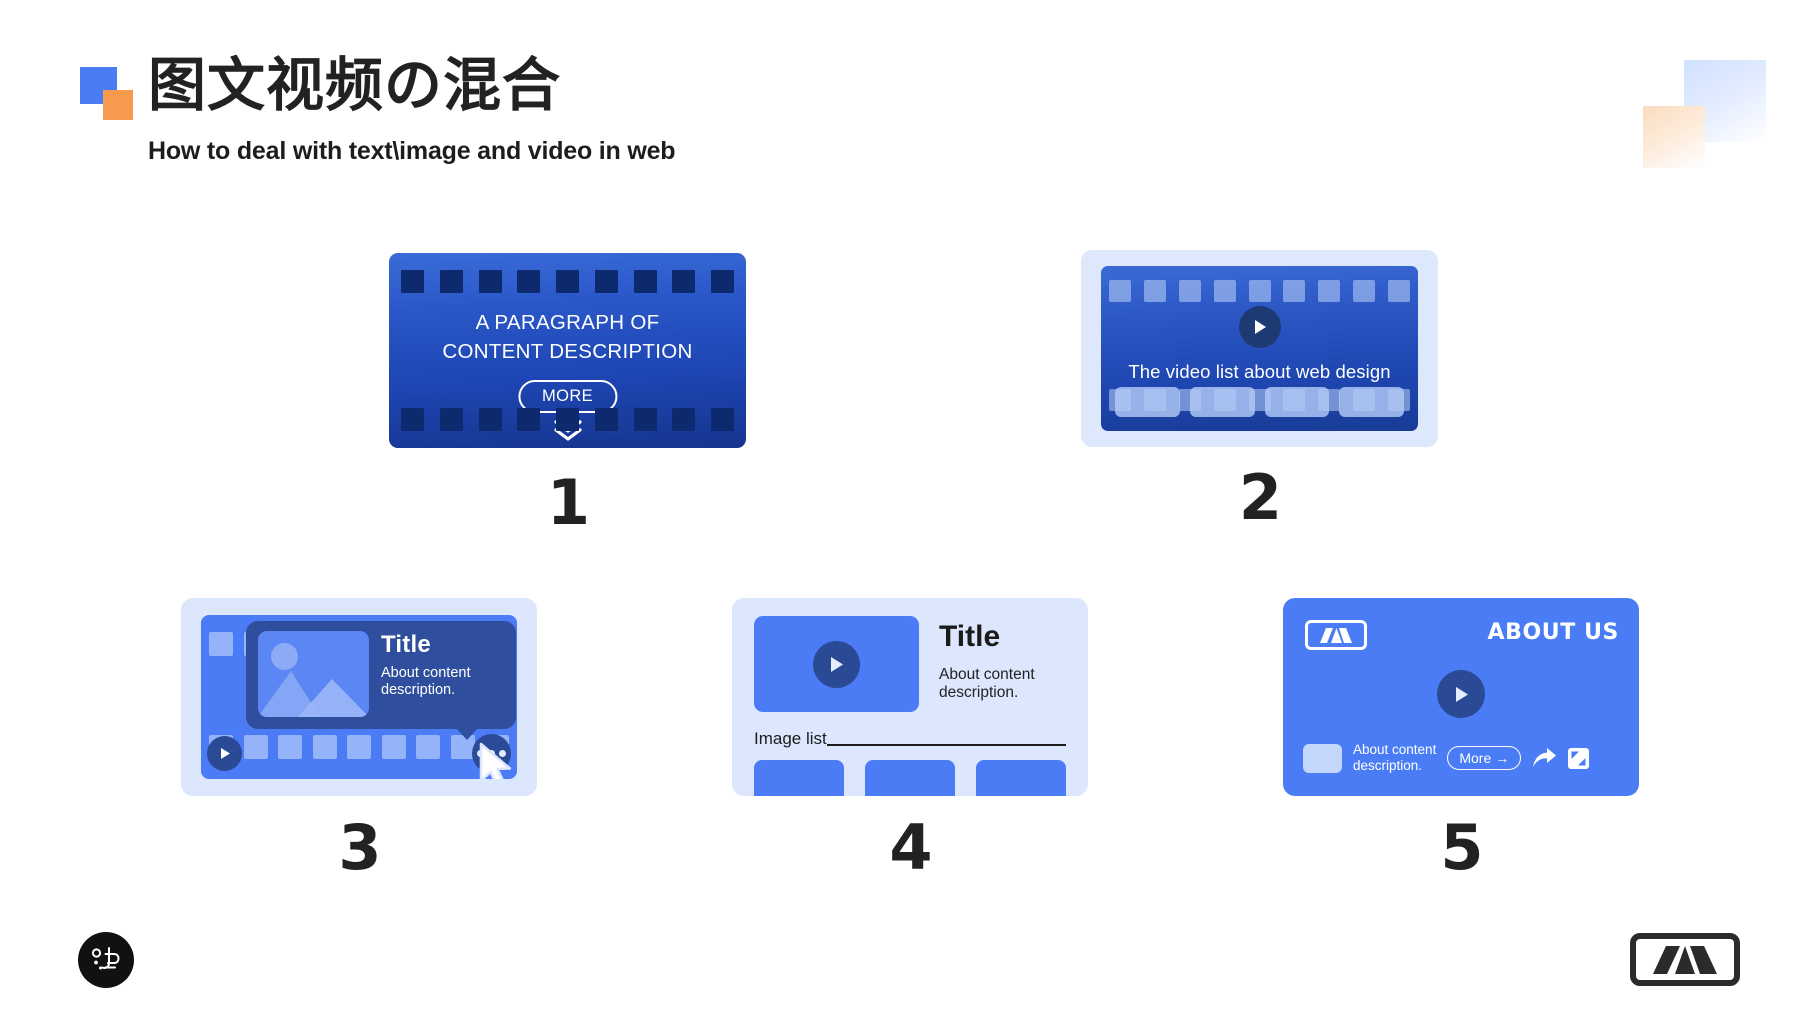 The height and width of the screenshot is (1014, 1800). What do you see at coordinates (568, 502) in the screenshot?
I see `card-1-number: 1` at bounding box center [568, 502].